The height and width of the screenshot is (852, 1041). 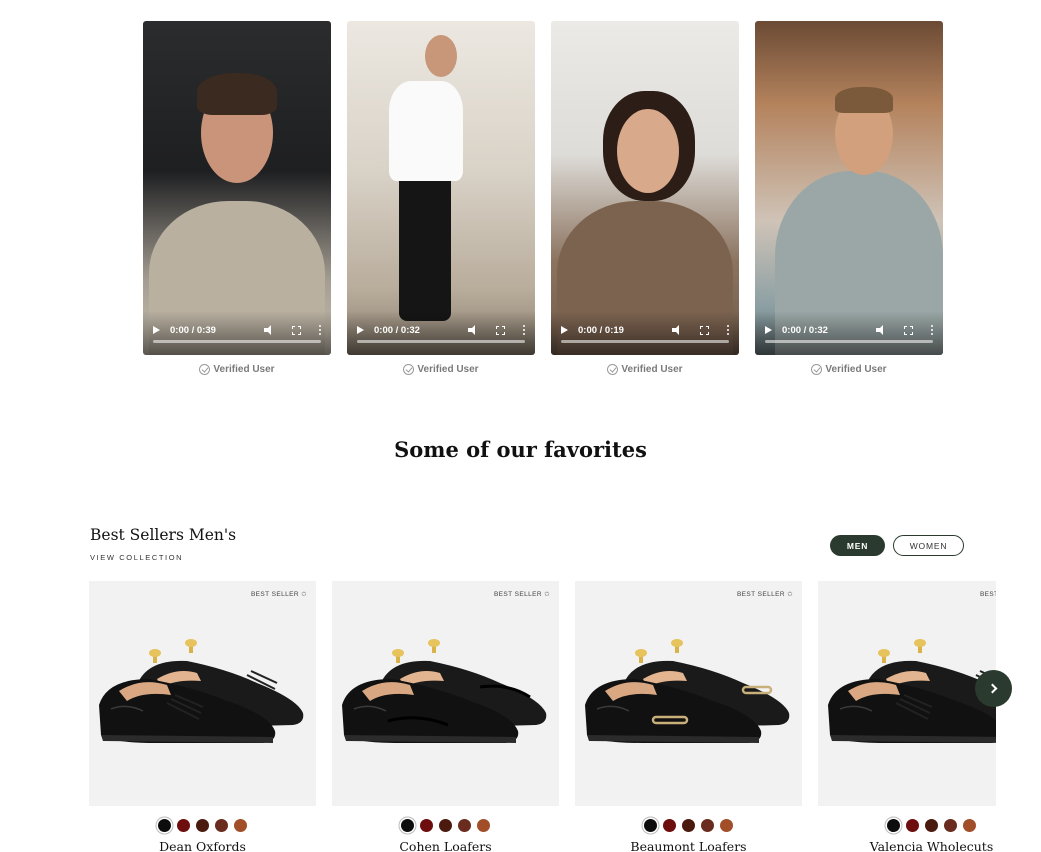 I want to click on men-toggle-button: MEN, so click(x=857, y=545).